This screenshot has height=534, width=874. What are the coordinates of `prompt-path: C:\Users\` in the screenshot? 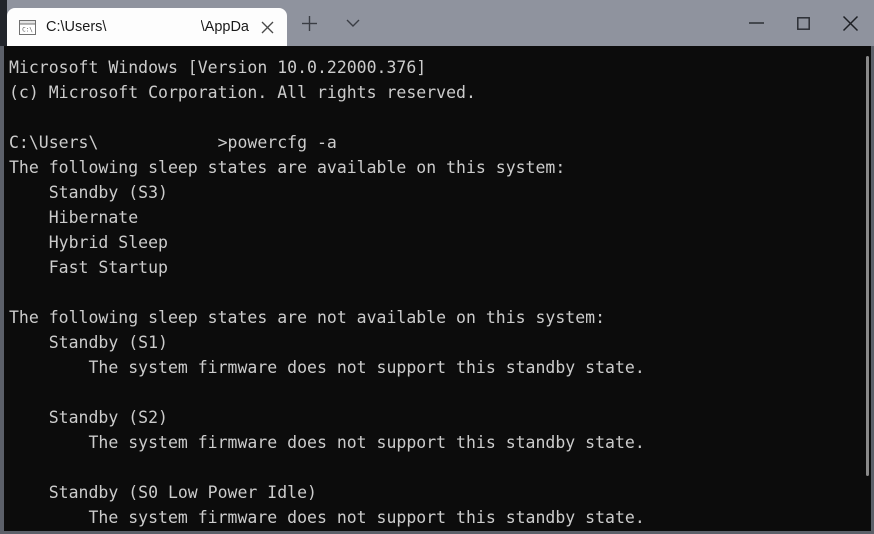 It's located at (54, 142).